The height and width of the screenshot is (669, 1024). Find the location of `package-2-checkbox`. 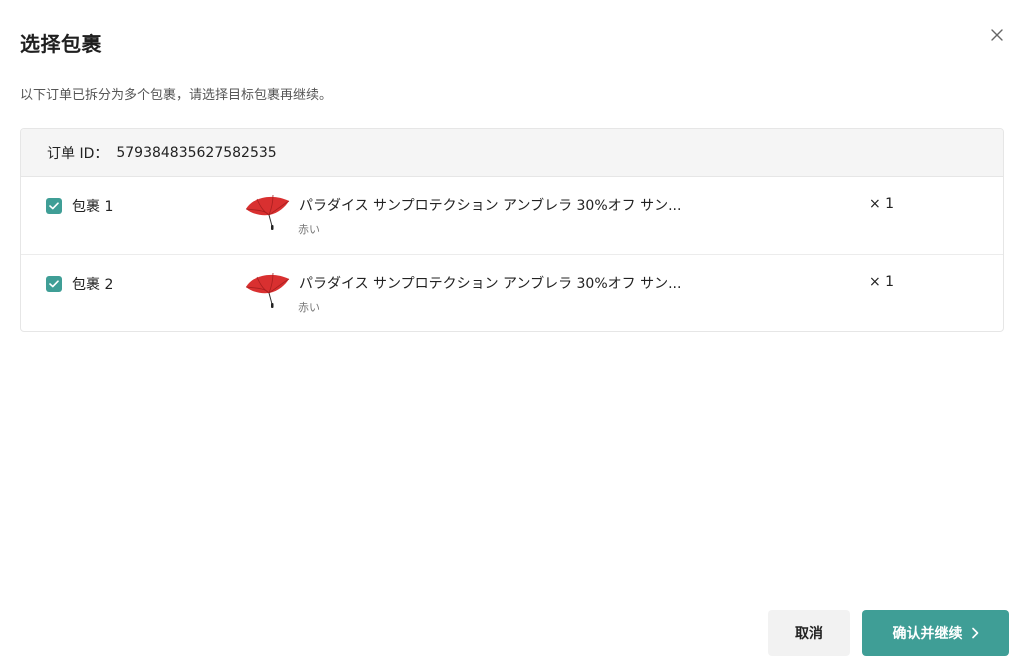

package-2-checkbox is located at coordinates (54, 284).